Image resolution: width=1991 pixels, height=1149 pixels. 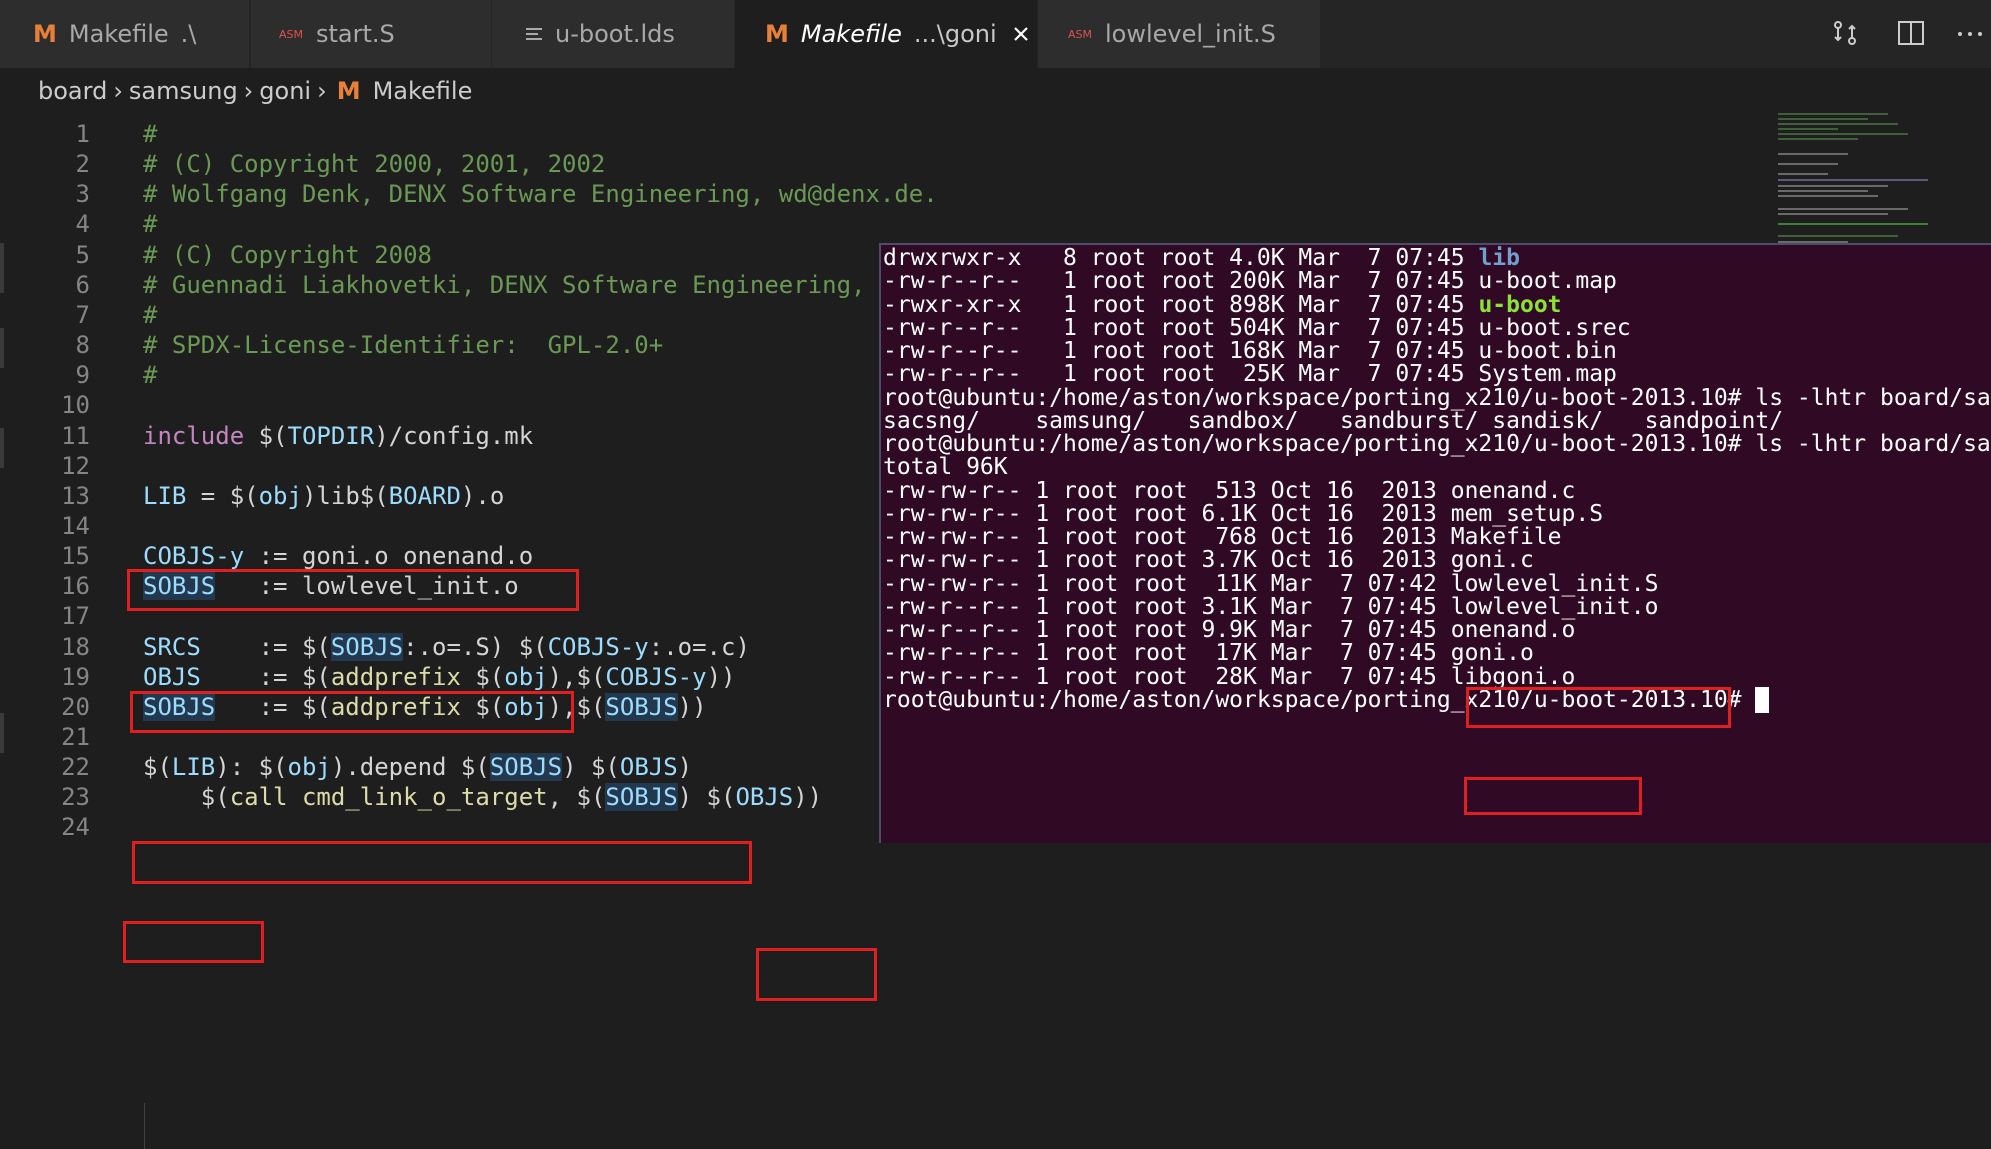 I want to click on code-token: # (C) Copyright 2000, 2001, 2002, so click(x=374, y=164).